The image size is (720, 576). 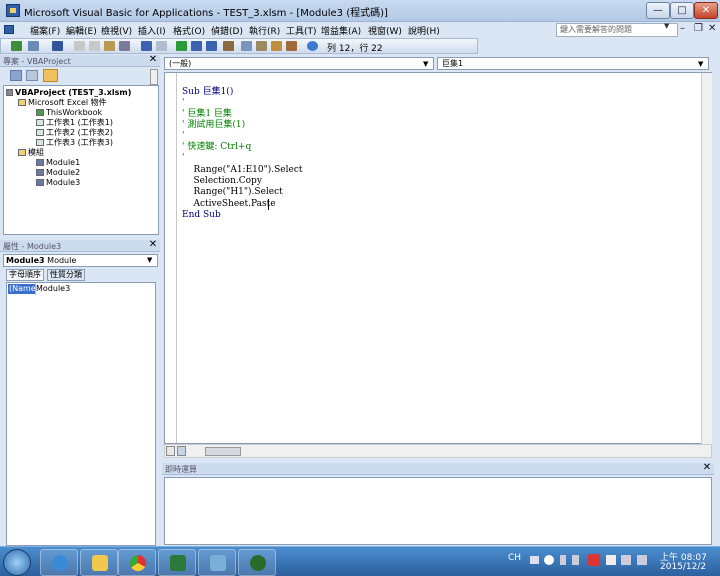 I want to click on view-object-icon, so click(x=32, y=75).